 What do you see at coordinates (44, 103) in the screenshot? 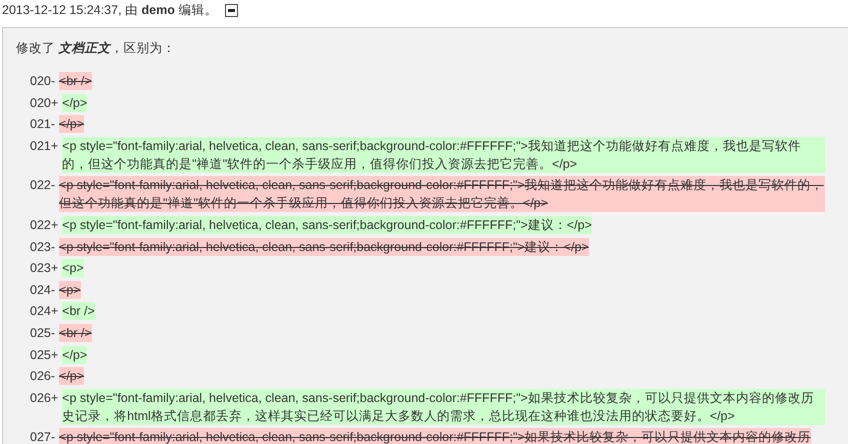
I see `line-number: 020+` at bounding box center [44, 103].